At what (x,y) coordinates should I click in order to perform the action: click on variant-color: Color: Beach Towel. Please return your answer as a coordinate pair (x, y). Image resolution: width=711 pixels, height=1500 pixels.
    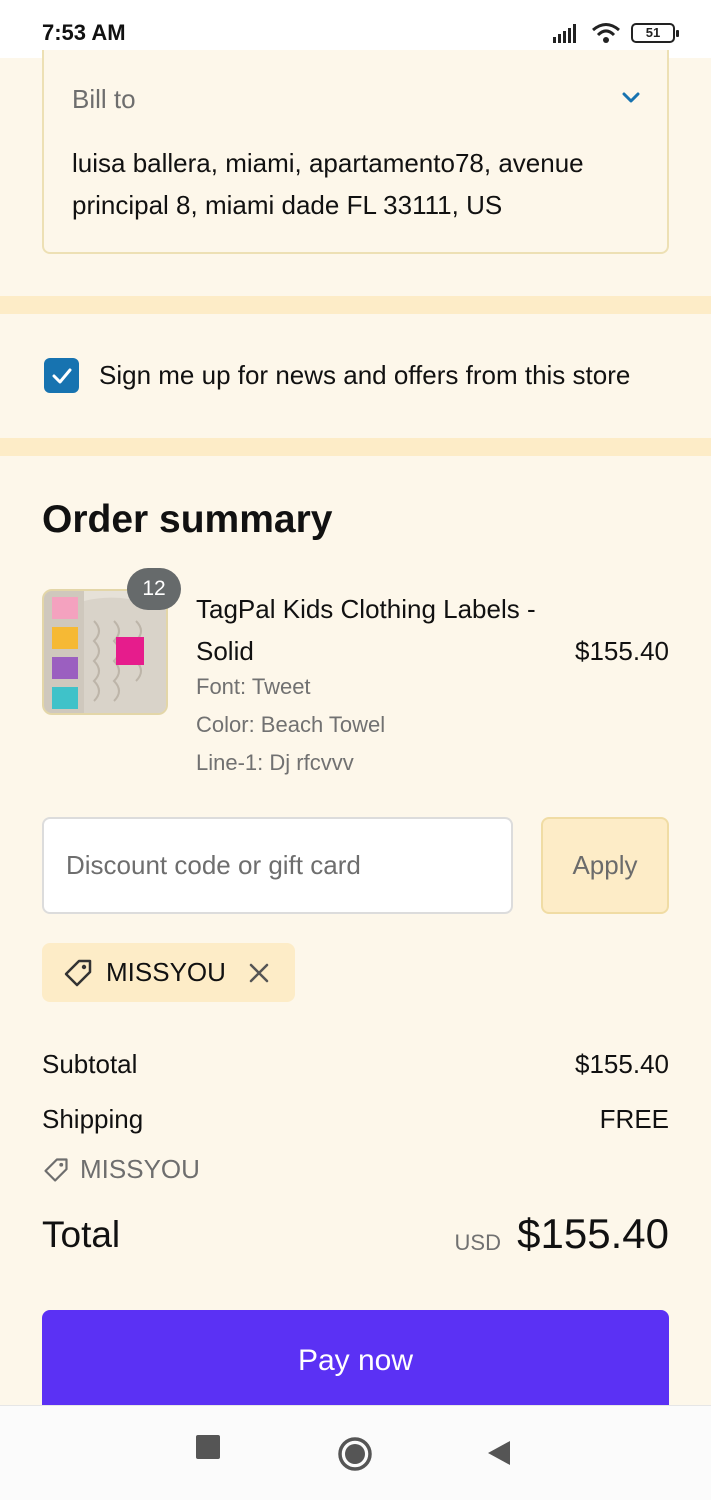
    Looking at the image, I should click on (291, 724).